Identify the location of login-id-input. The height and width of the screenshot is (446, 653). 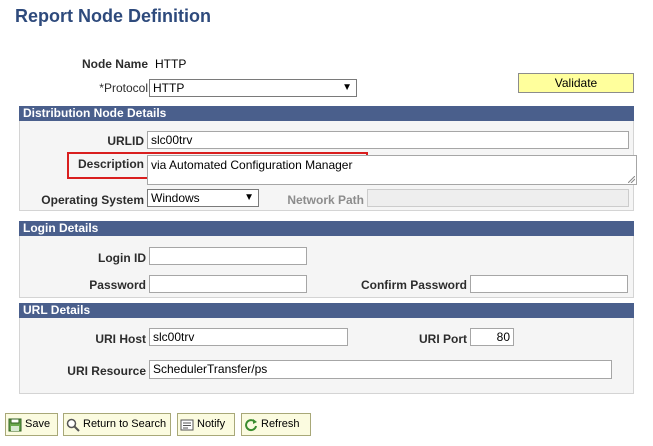
(228, 256).